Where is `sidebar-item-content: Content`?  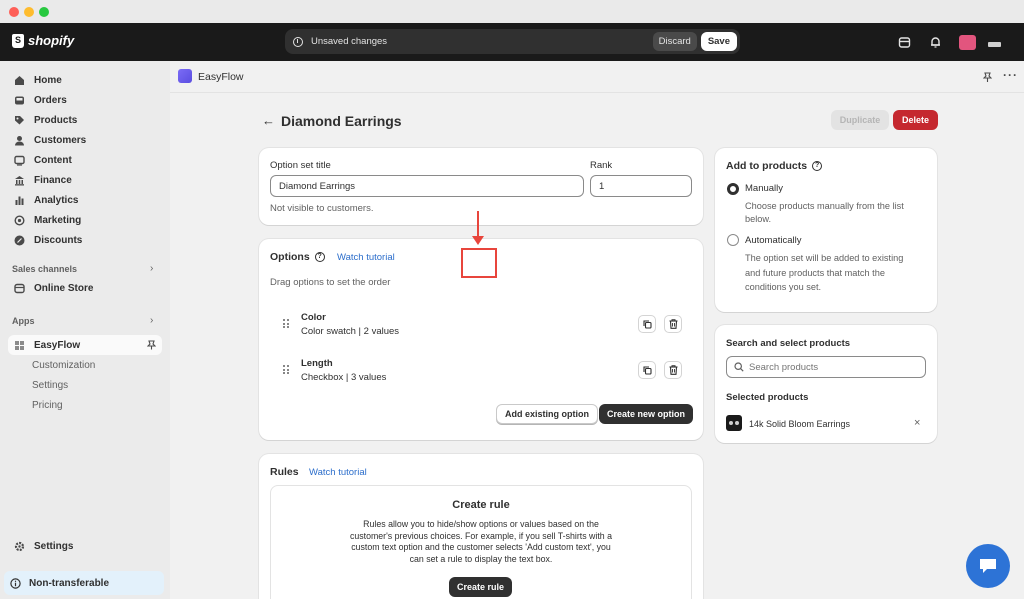
sidebar-item-content: Content is located at coordinates (85, 160).